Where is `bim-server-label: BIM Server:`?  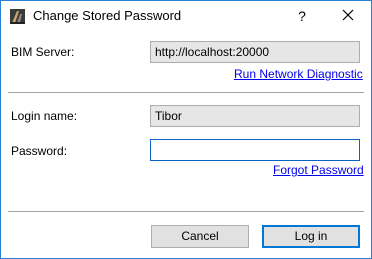 bim-server-label: BIM Server: is located at coordinates (43, 52).